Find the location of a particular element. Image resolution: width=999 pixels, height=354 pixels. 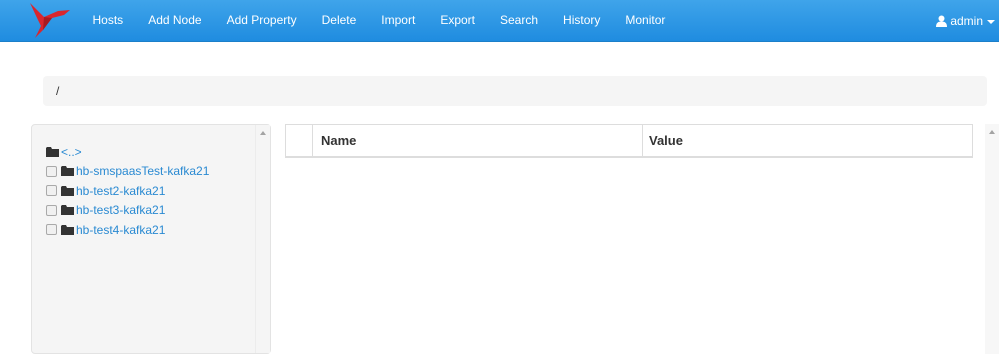

user-icon is located at coordinates (942, 21).